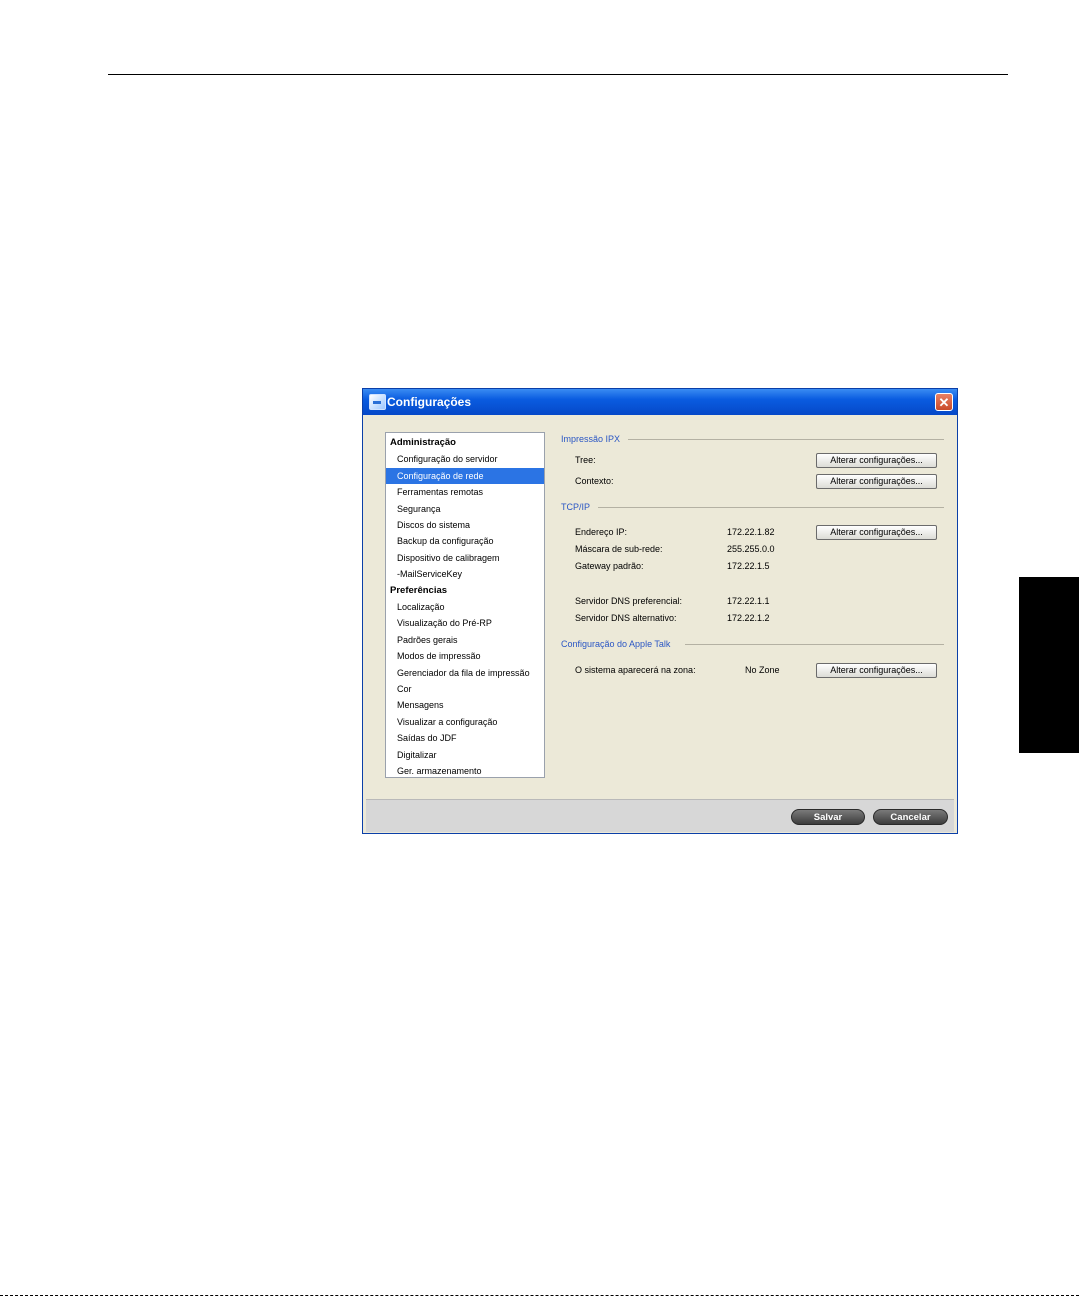 Image resolution: width=1079 pixels, height=1297 pixels. Describe the element at coordinates (576, 507) in the screenshot. I see `group-title-tcpip: TCP/IP` at that location.